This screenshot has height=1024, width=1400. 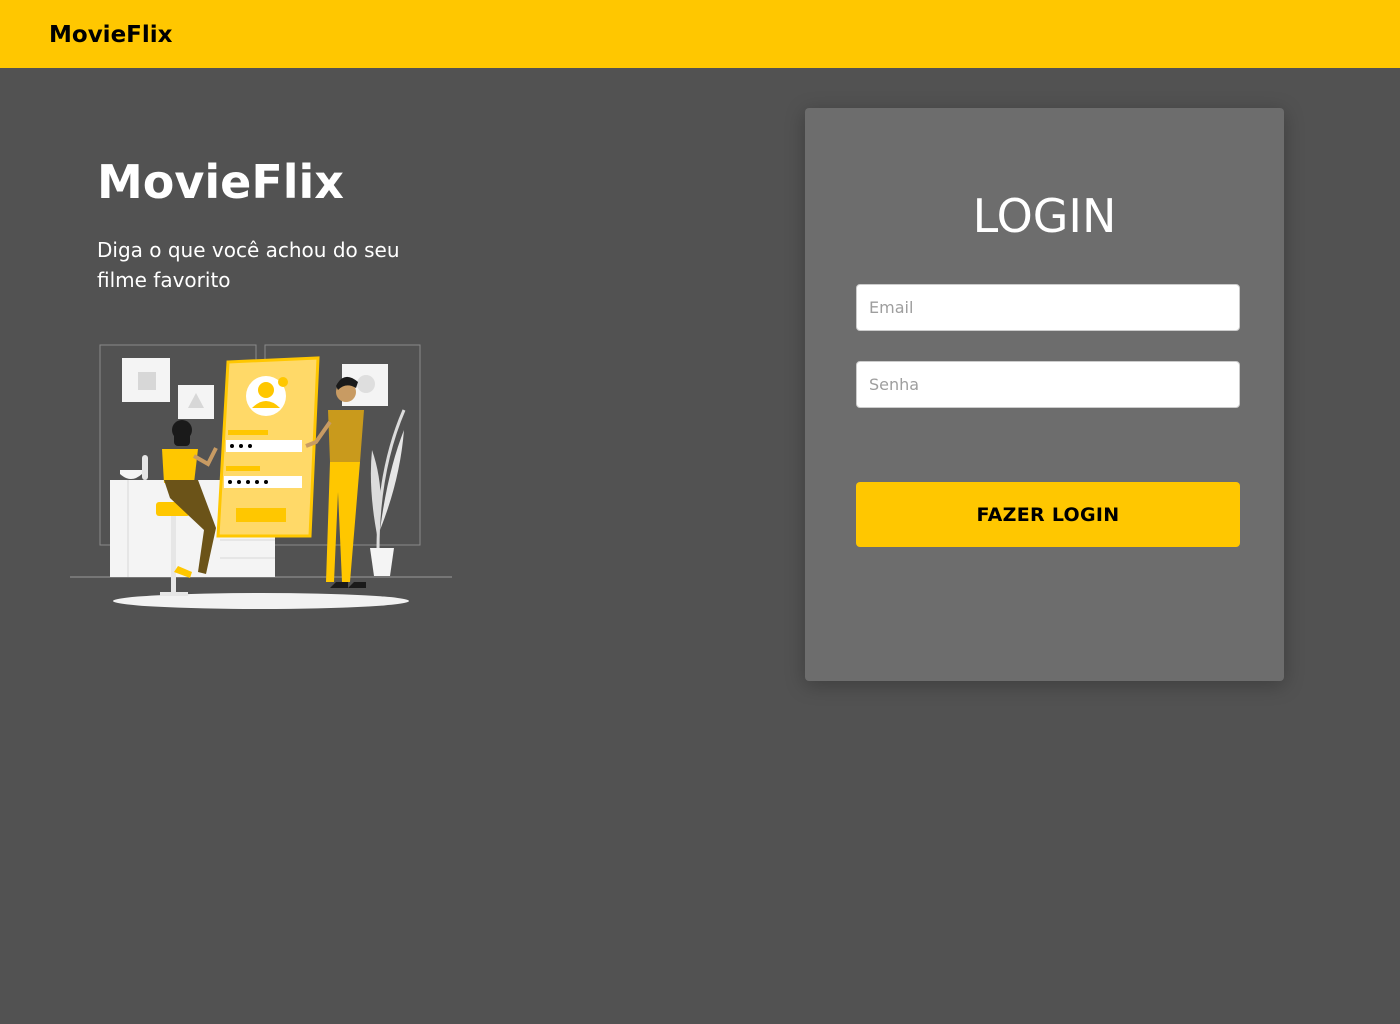 I want to click on login-title: LOGIN, so click(x=1044, y=216).